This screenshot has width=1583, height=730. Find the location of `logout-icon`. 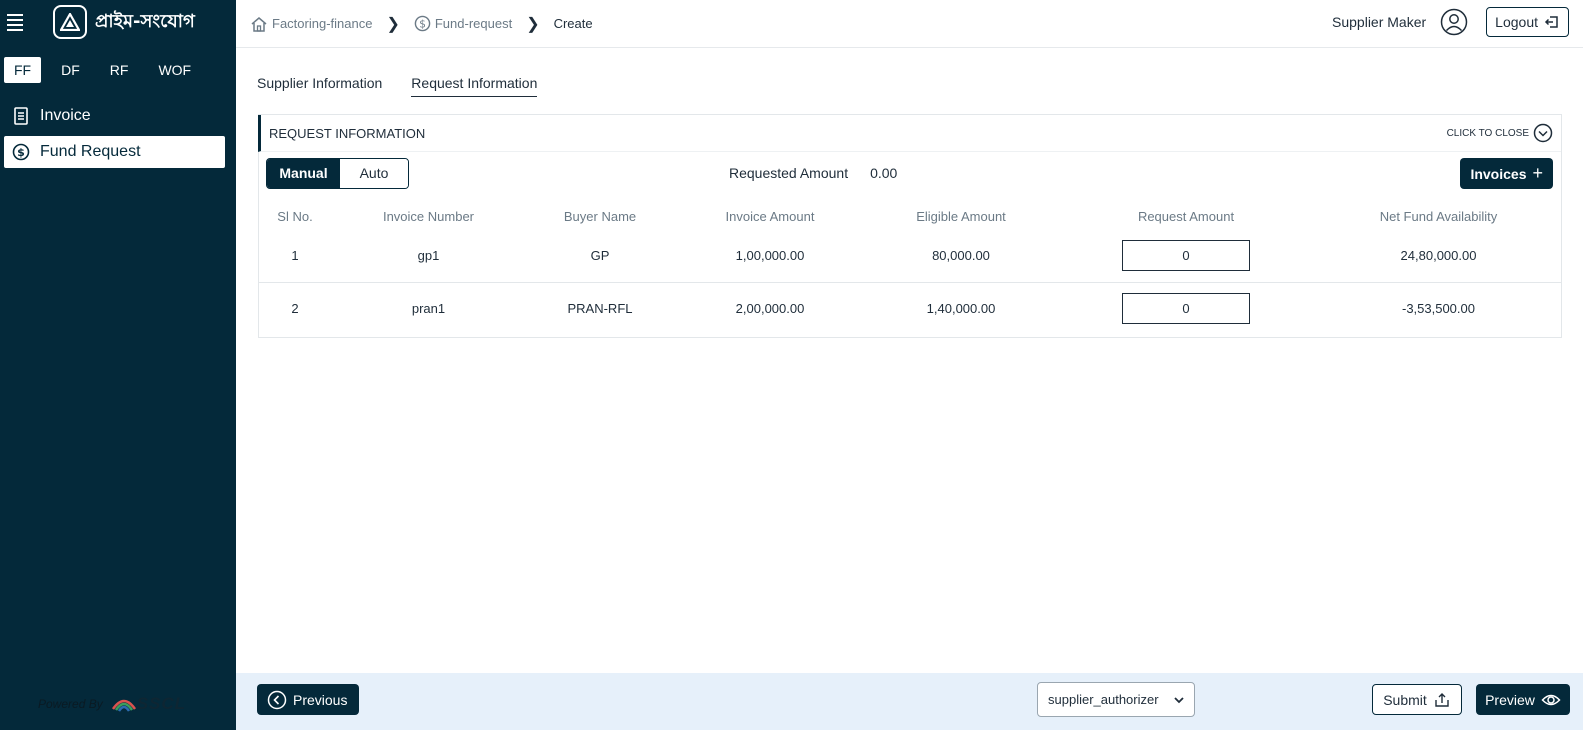

logout-icon is located at coordinates (1551, 22).